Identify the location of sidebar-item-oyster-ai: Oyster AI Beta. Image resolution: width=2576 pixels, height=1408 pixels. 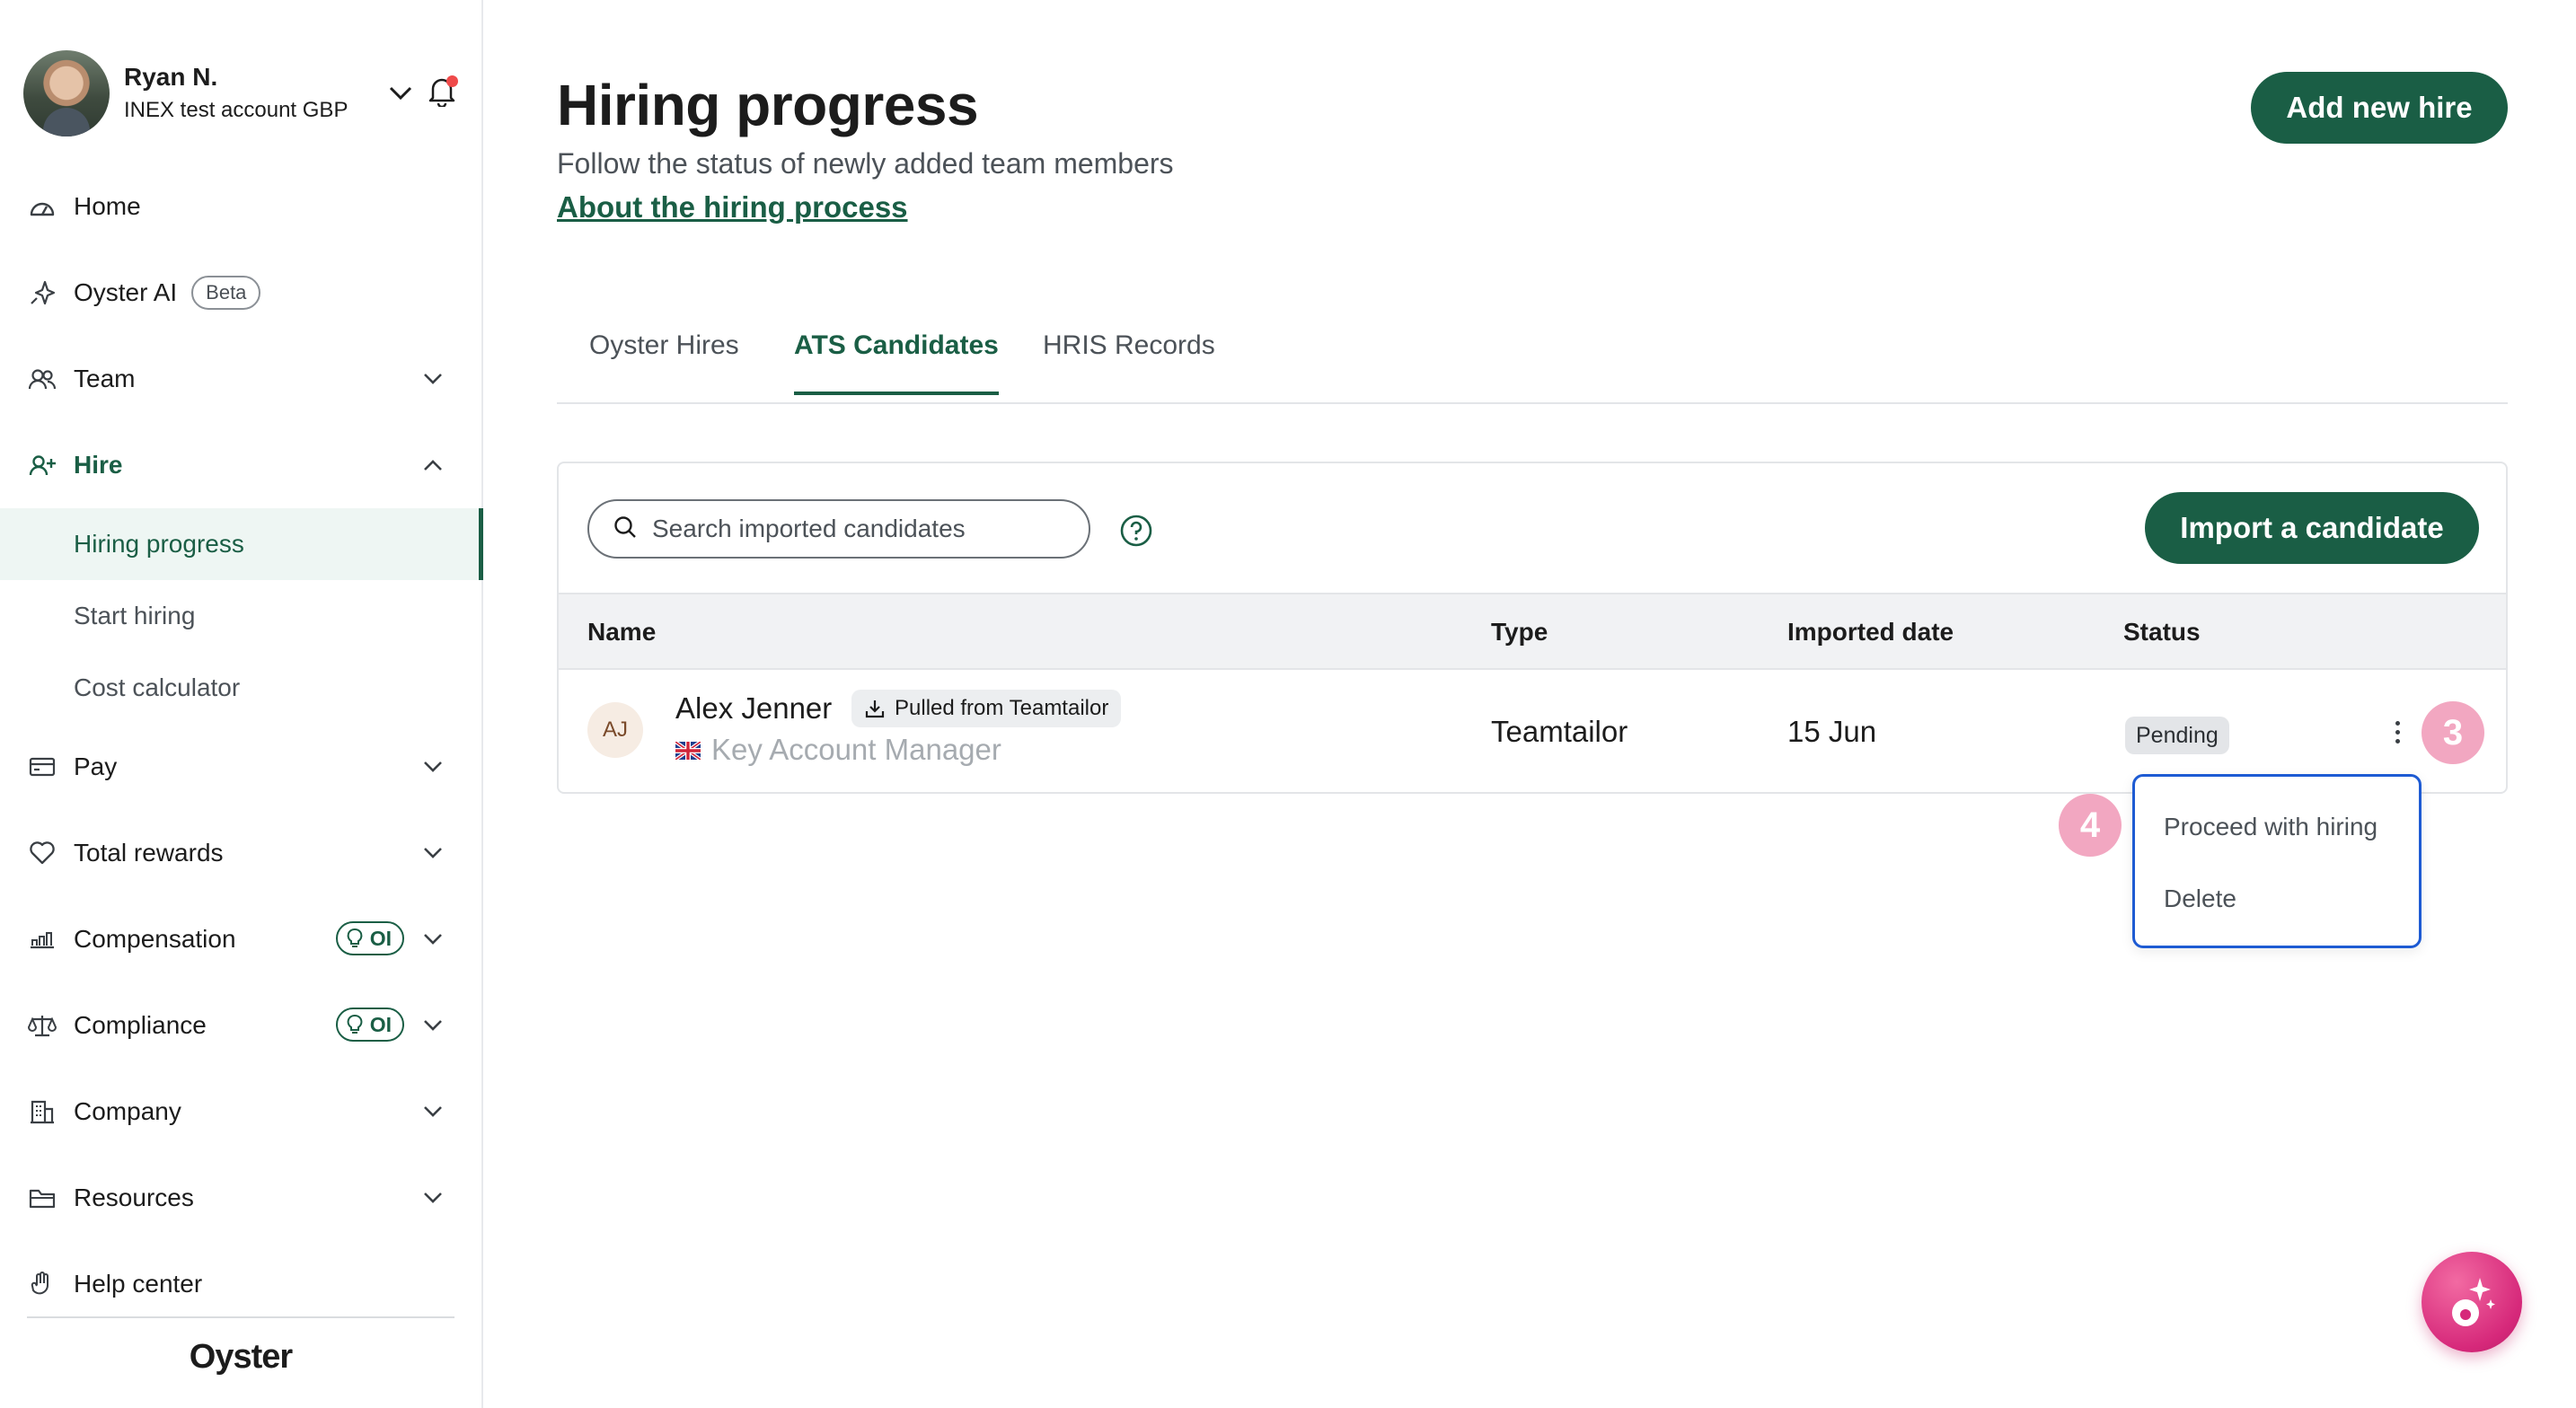
(240, 293).